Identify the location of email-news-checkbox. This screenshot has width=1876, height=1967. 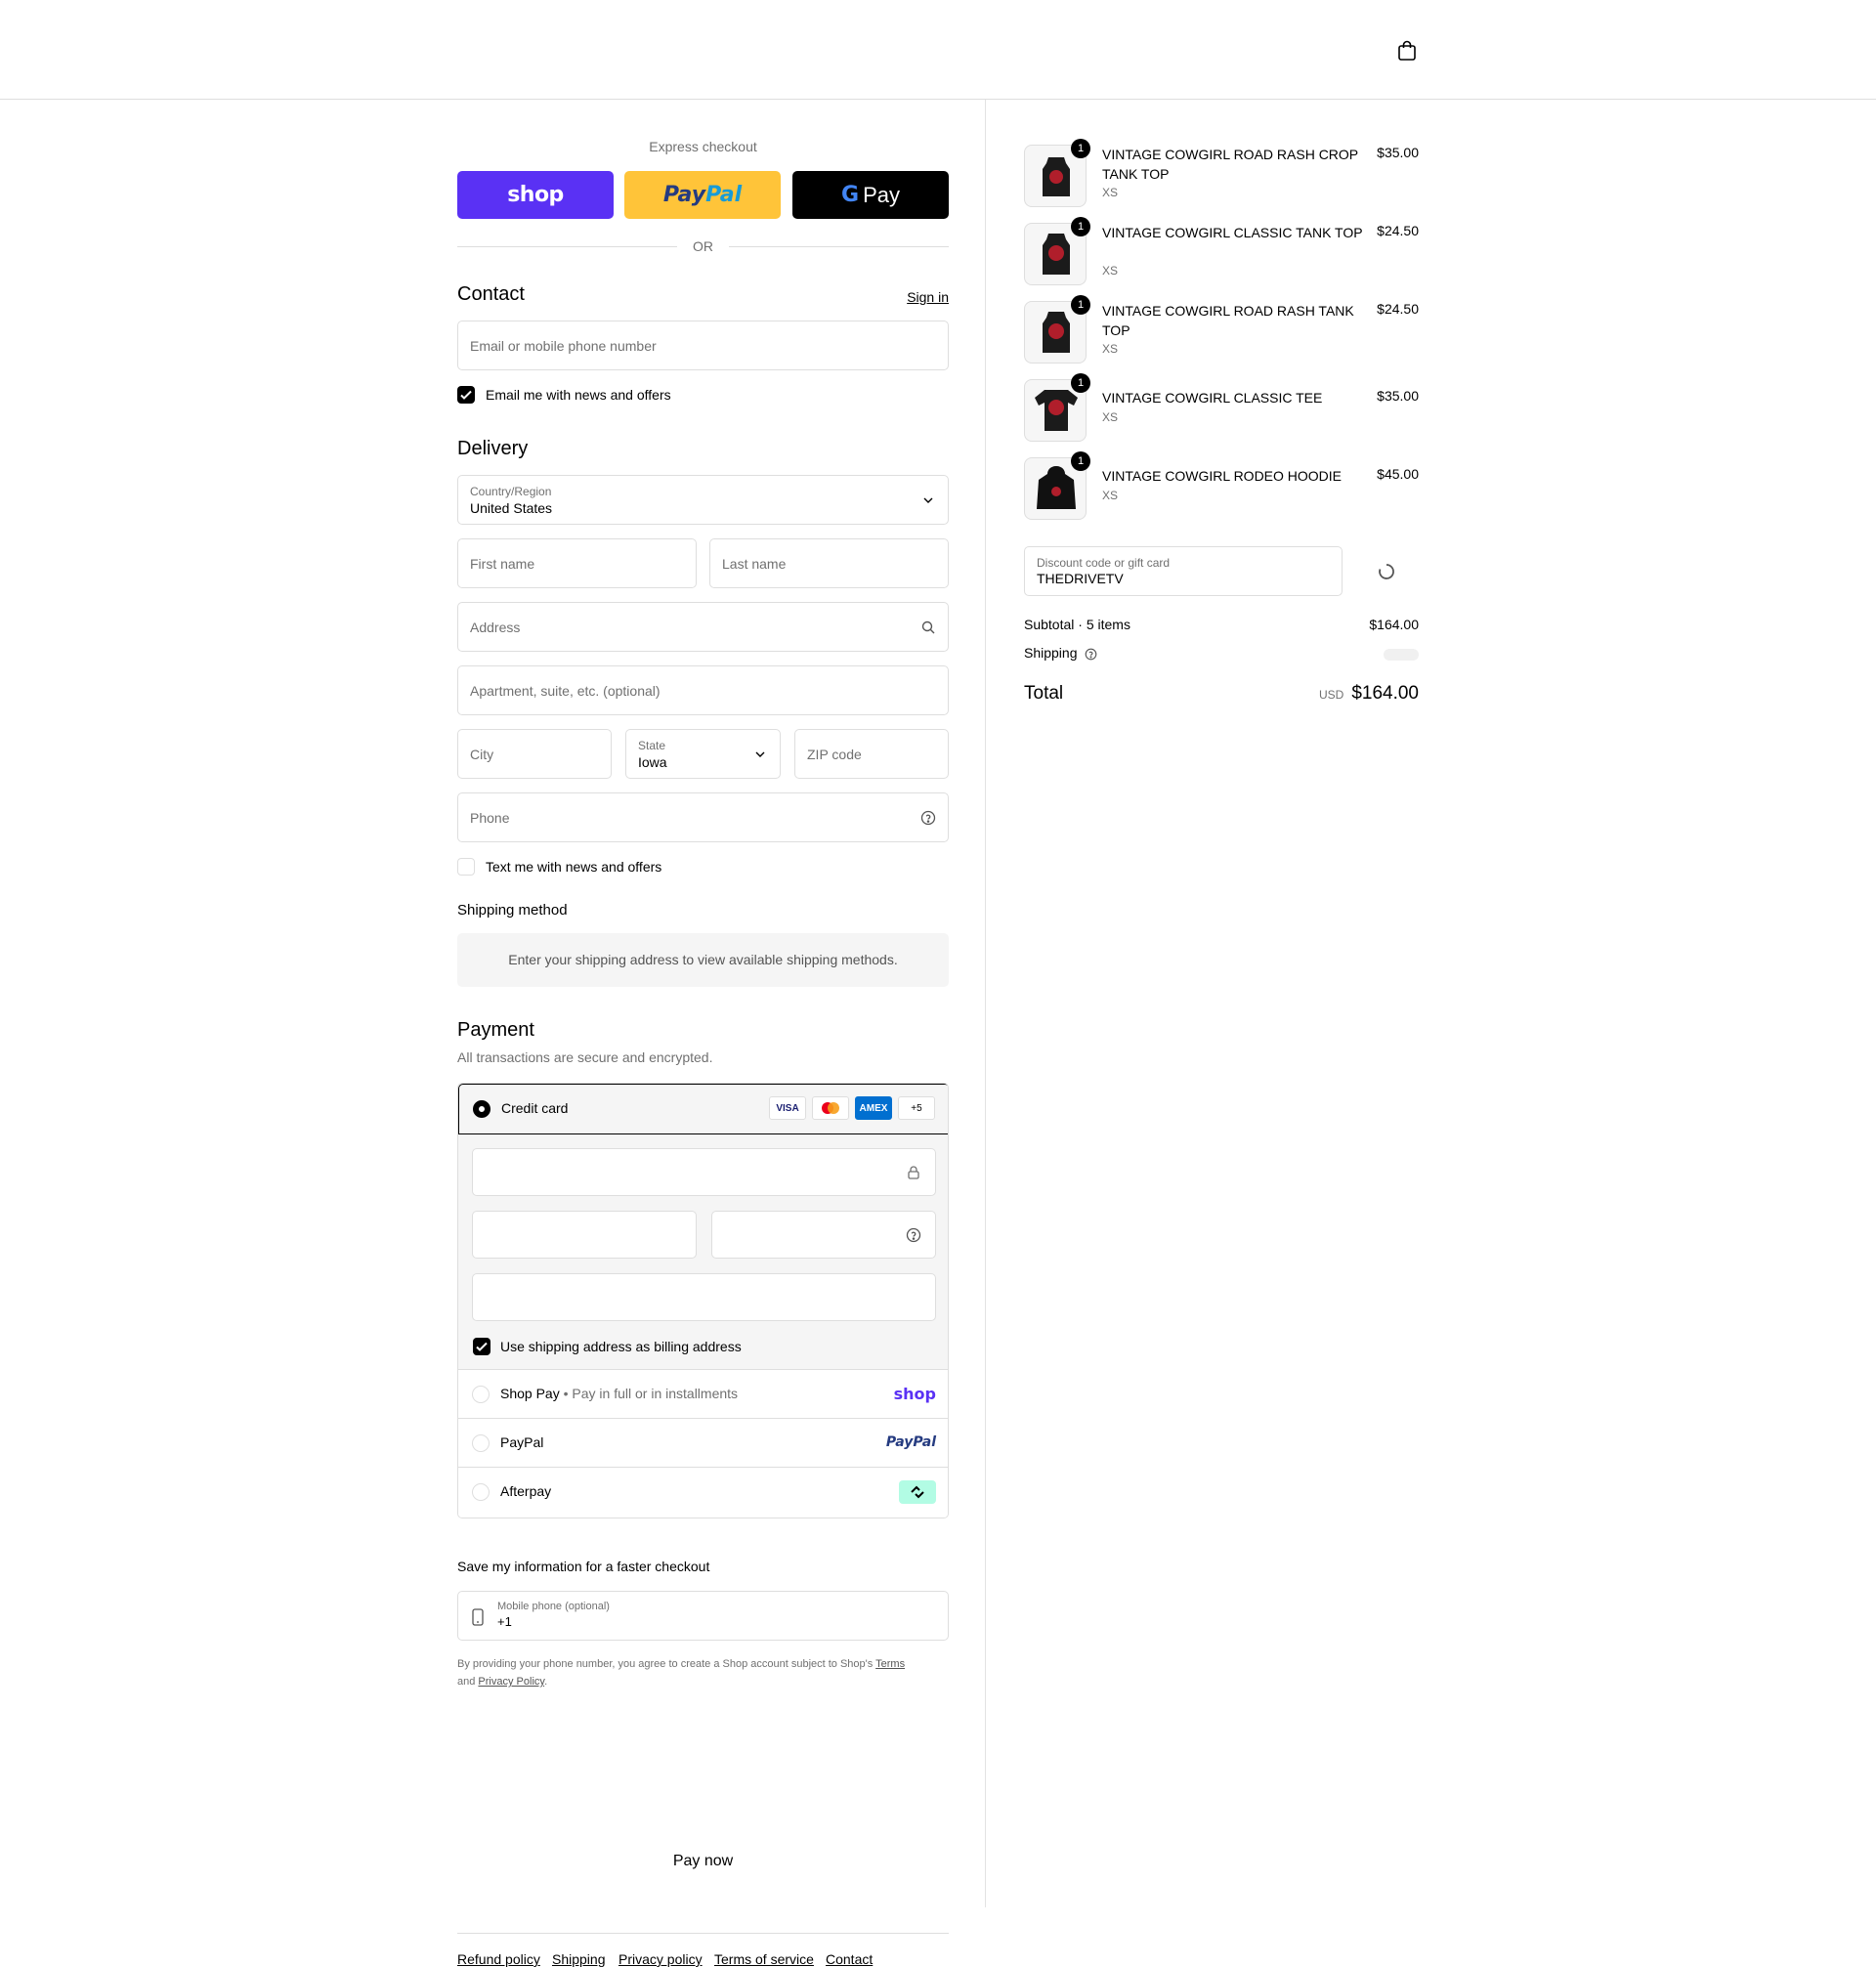
(466, 395).